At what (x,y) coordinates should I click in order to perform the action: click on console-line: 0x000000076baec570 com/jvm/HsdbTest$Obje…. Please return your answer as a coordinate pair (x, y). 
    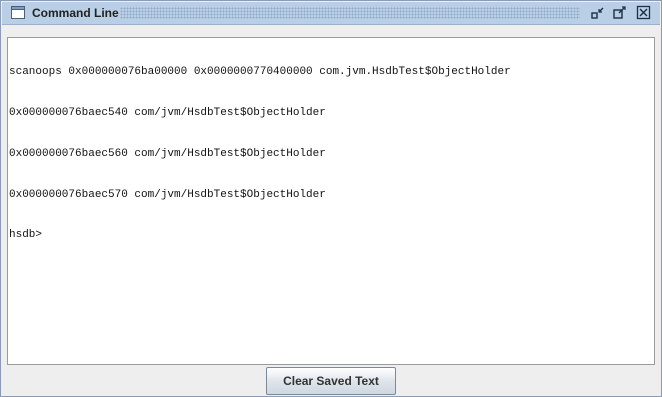
    Looking at the image, I should click on (167, 194).